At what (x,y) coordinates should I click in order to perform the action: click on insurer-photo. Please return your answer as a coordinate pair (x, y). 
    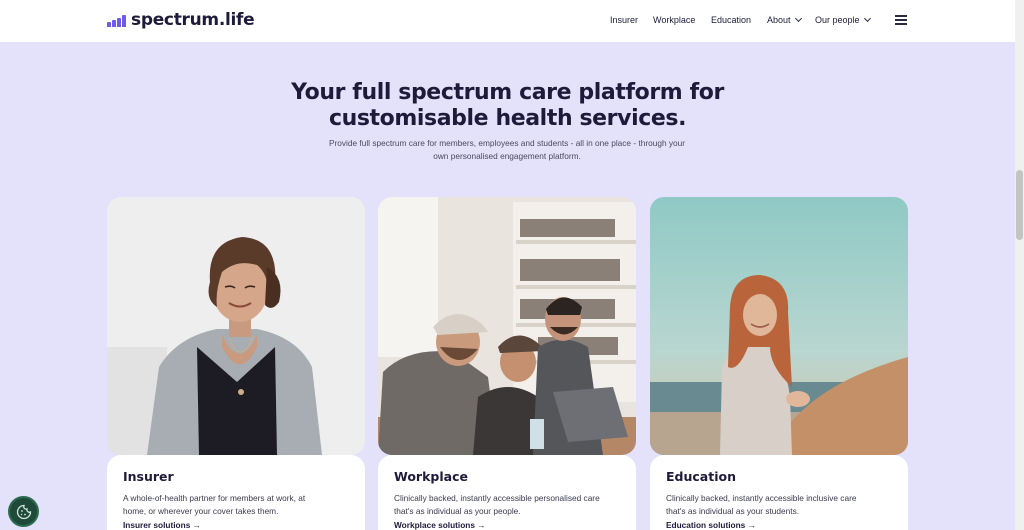
    Looking at the image, I should click on (236, 326).